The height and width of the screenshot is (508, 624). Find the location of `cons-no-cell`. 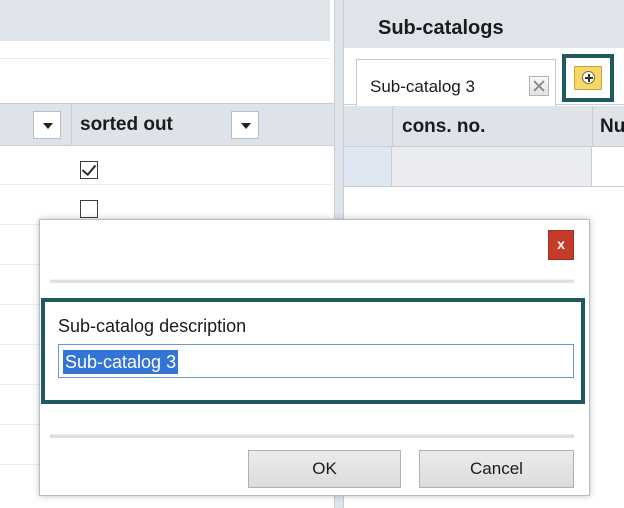

cons-no-cell is located at coordinates (492, 166).